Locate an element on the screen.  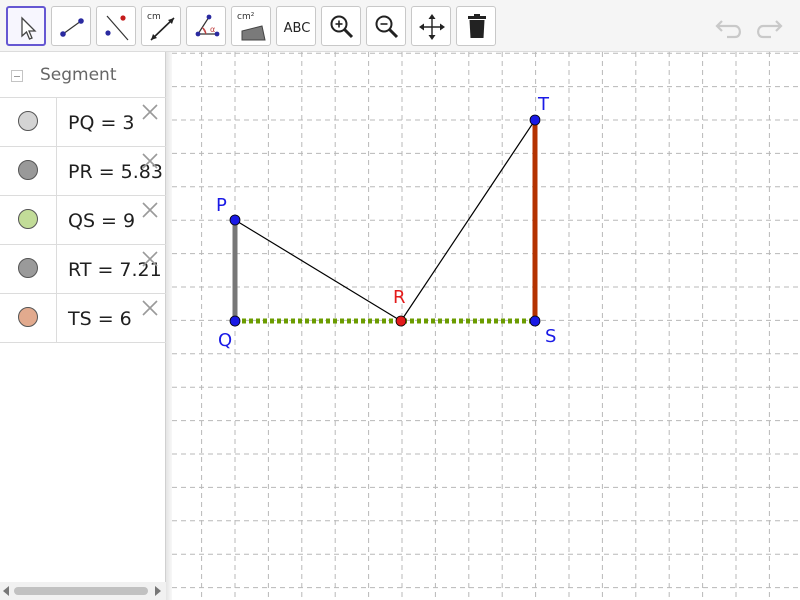
point-p is located at coordinates (235, 220).